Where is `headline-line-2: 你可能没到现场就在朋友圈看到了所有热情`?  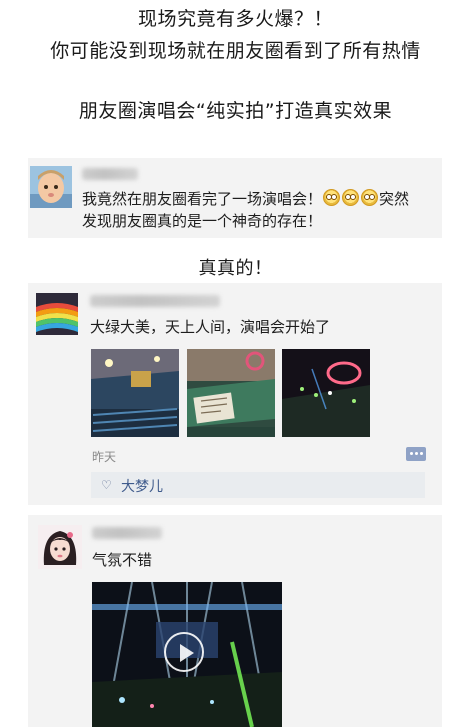 headline-line-2: 你可能没到现场就在朋友圈看到了所有热情 is located at coordinates (235, 51).